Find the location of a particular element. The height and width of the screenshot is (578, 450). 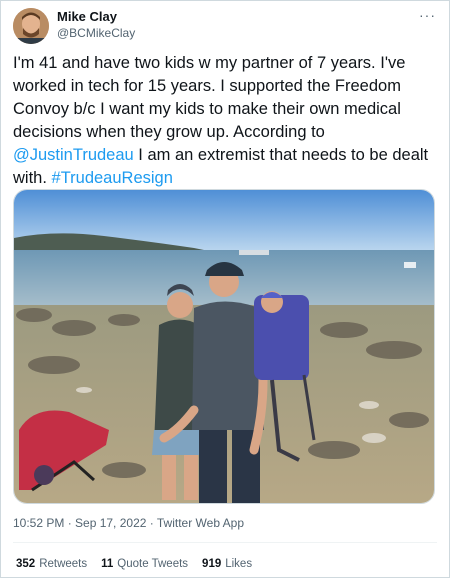

avatar-image is located at coordinates (31, 26).